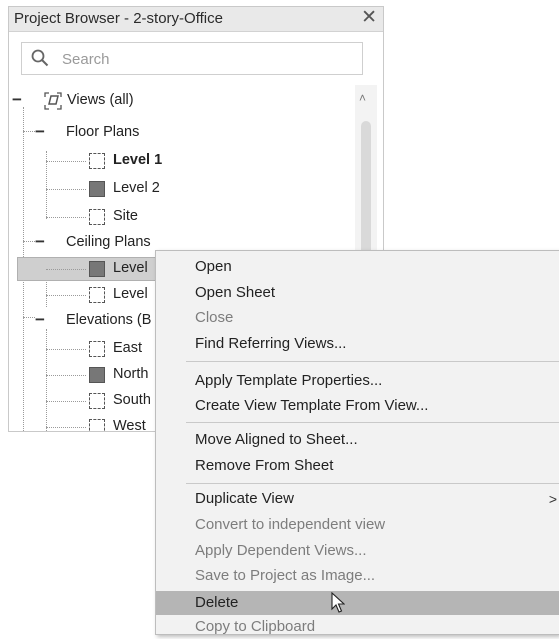 The image size is (559, 639). Describe the element at coordinates (103, 132) in the screenshot. I see `tree-label: Floor Plans` at that location.